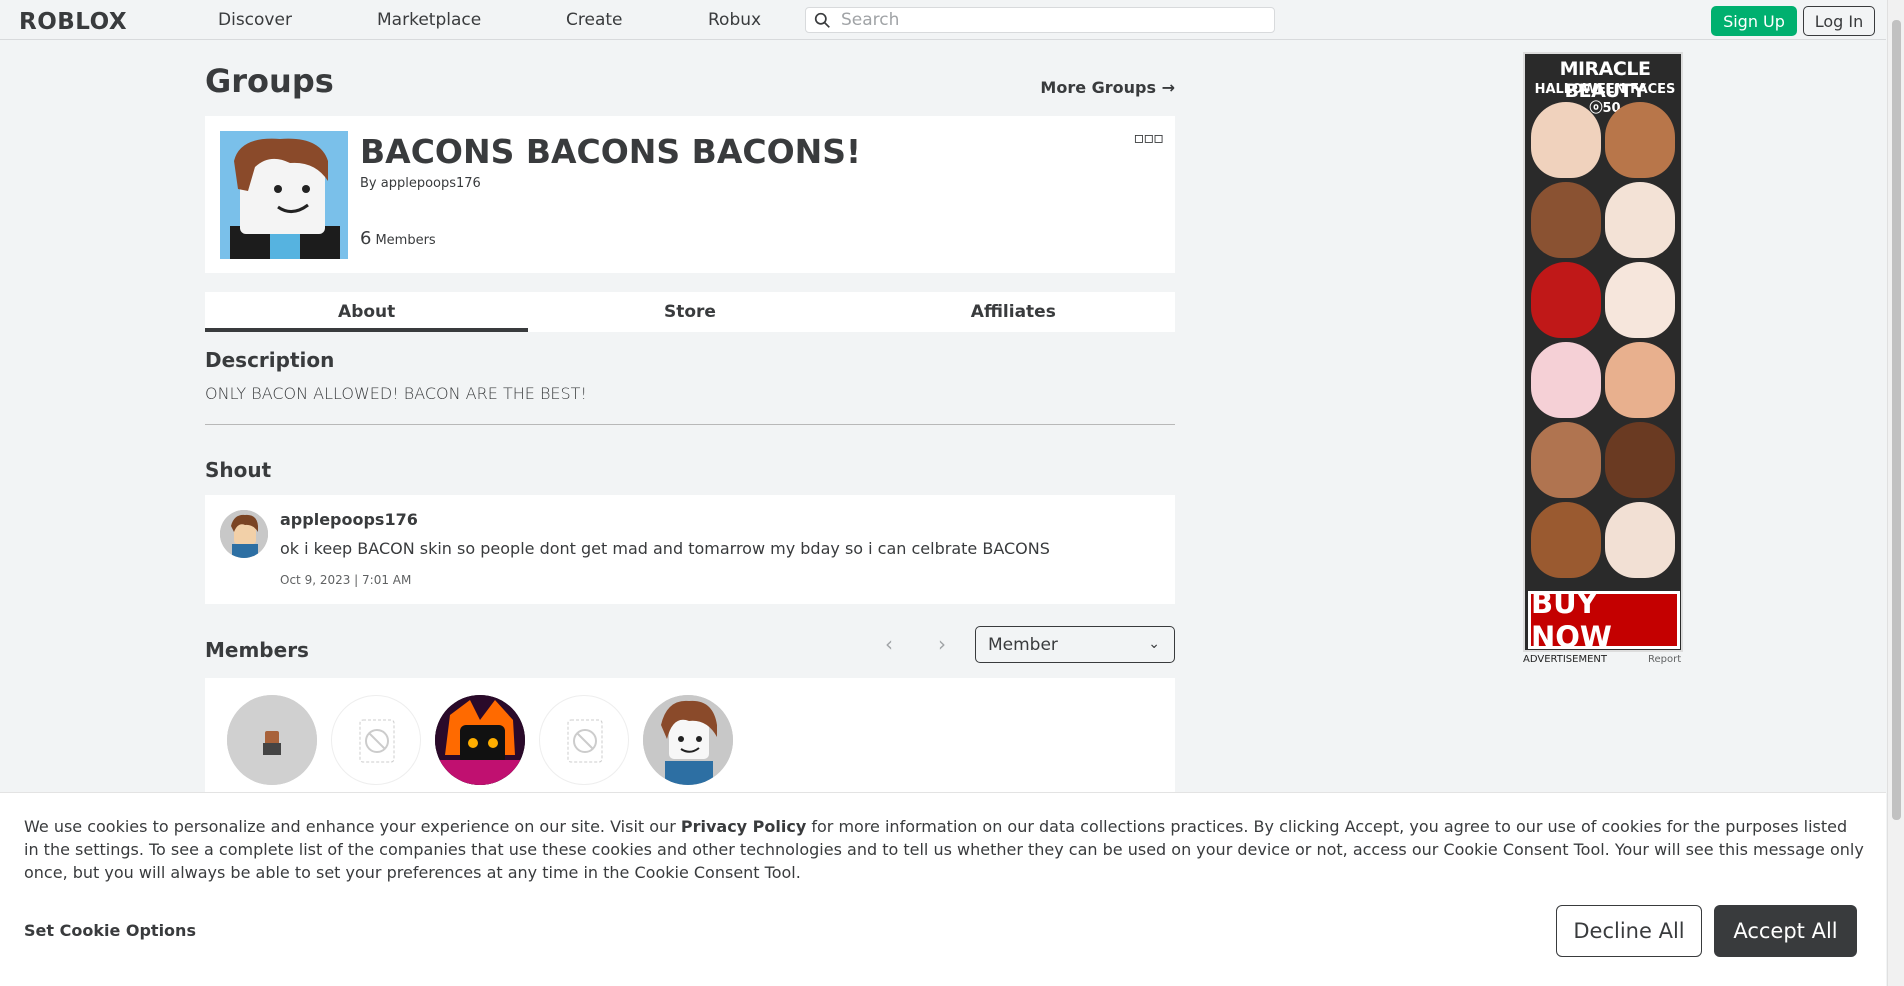 This screenshot has height=986, width=1904. I want to click on tab-about: About, so click(367, 312).